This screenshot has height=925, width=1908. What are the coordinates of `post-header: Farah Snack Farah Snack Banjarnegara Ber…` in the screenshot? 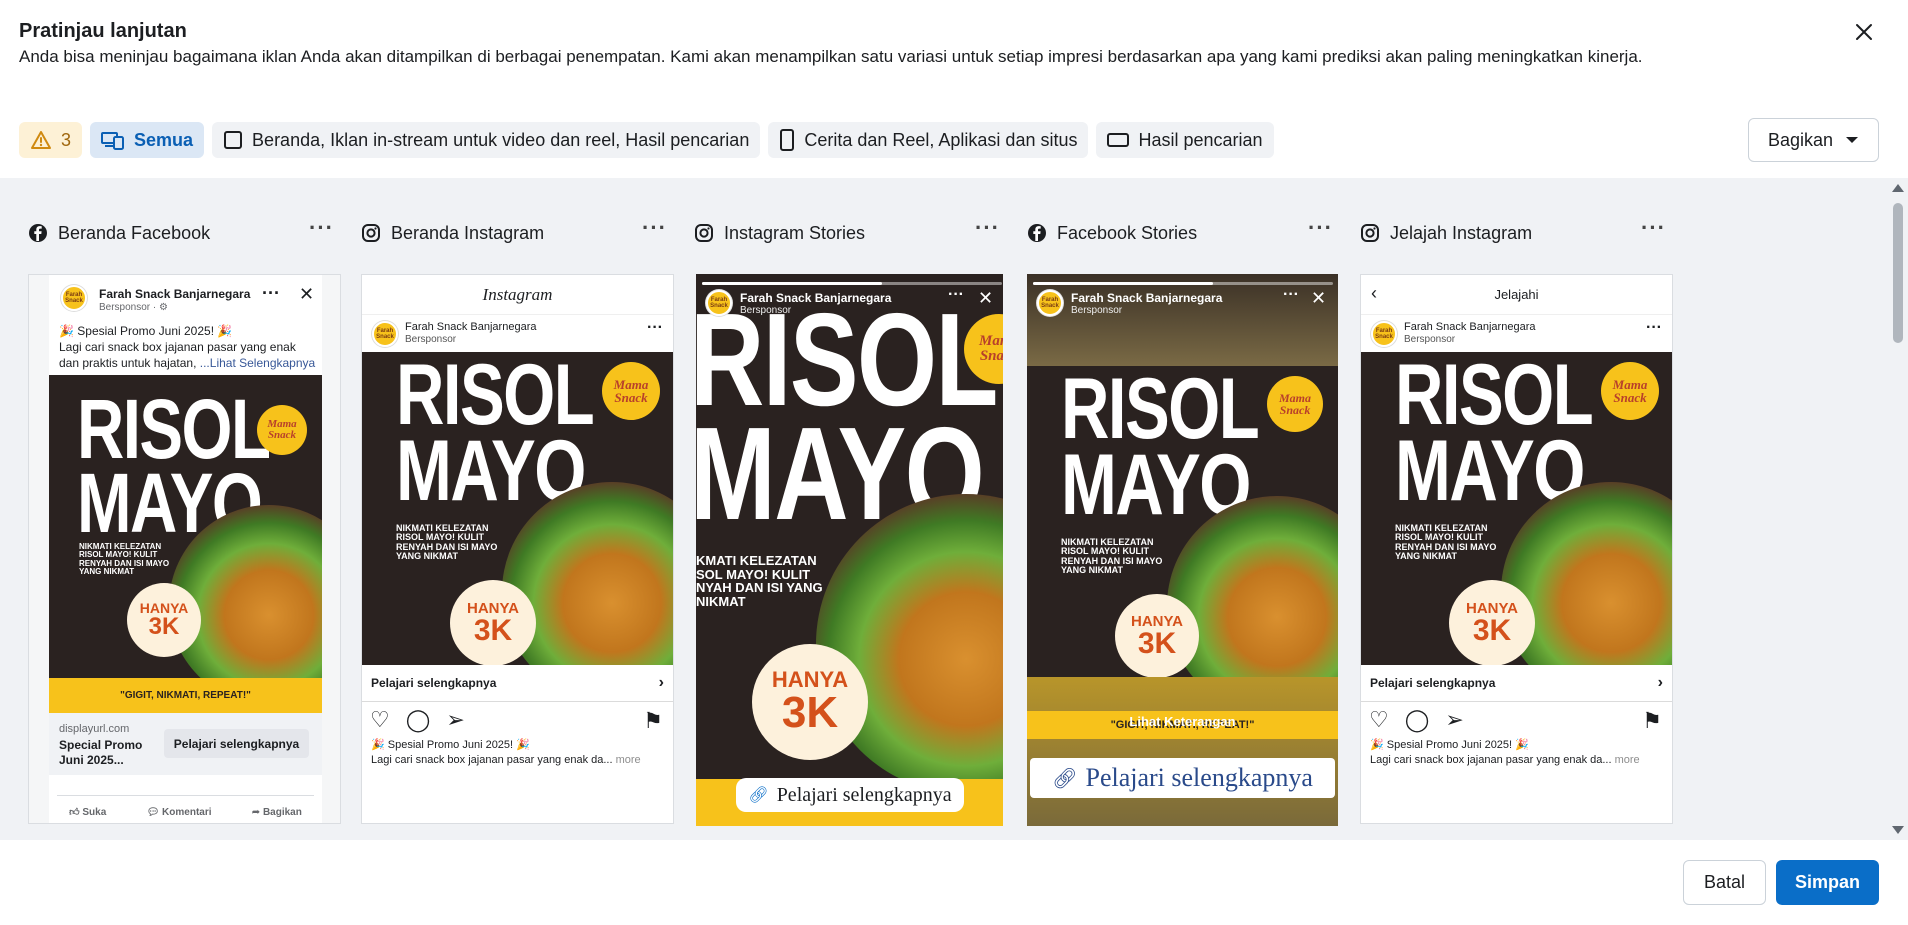 It's located at (185, 325).